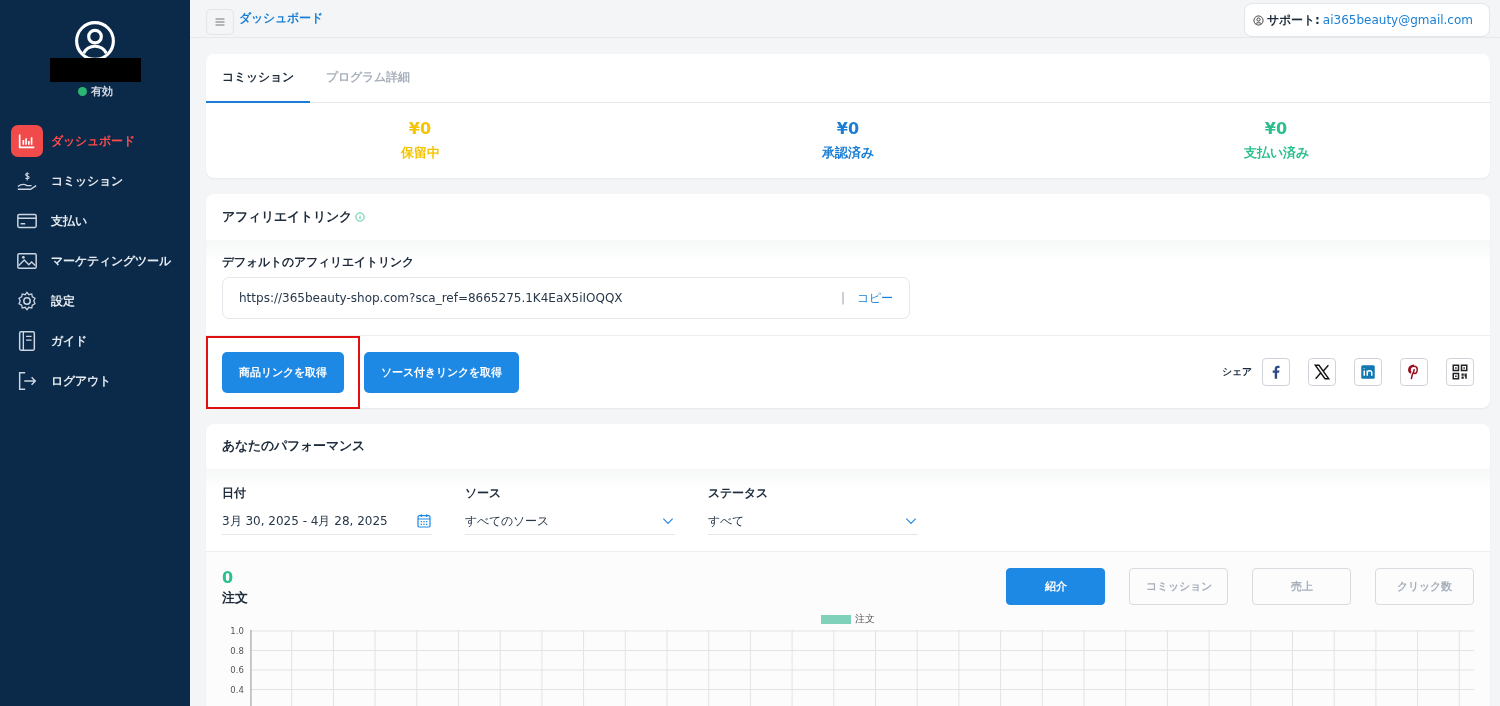 The height and width of the screenshot is (706, 1500). What do you see at coordinates (1368, 372) in the screenshot?
I see `linkedin-icon` at bounding box center [1368, 372].